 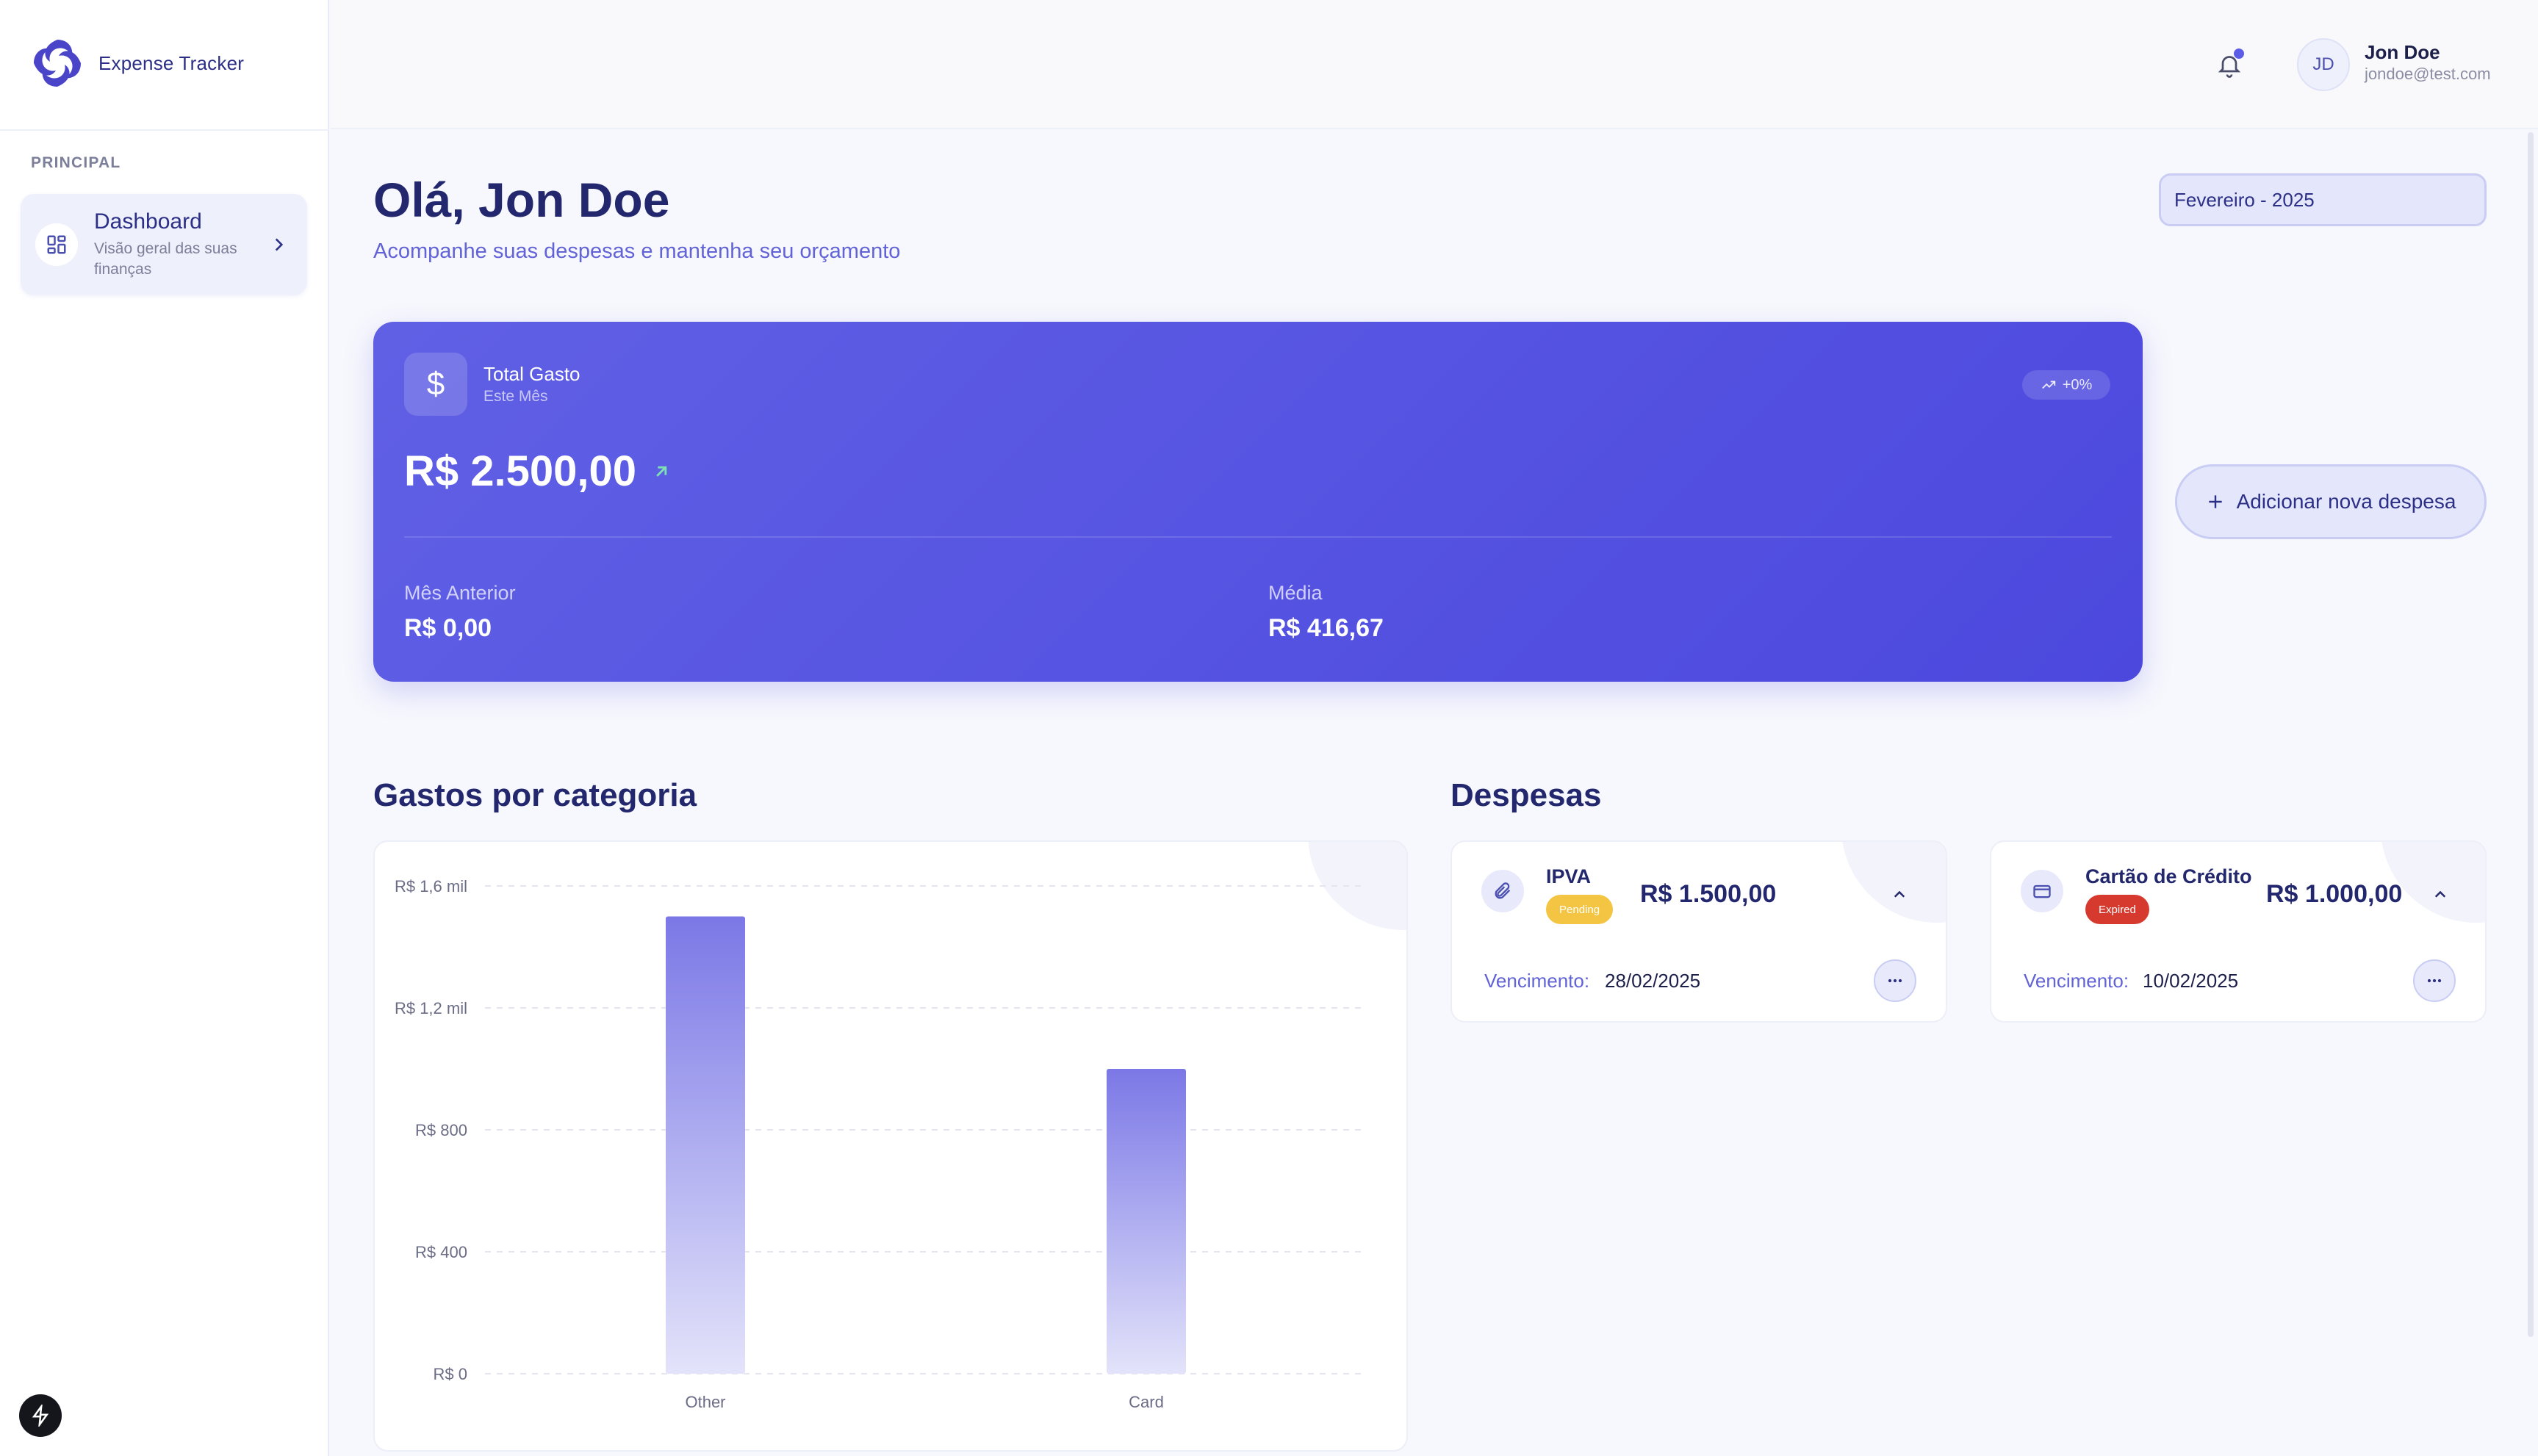 I want to click on dollar-icon: $, so click(x=436, y=384).